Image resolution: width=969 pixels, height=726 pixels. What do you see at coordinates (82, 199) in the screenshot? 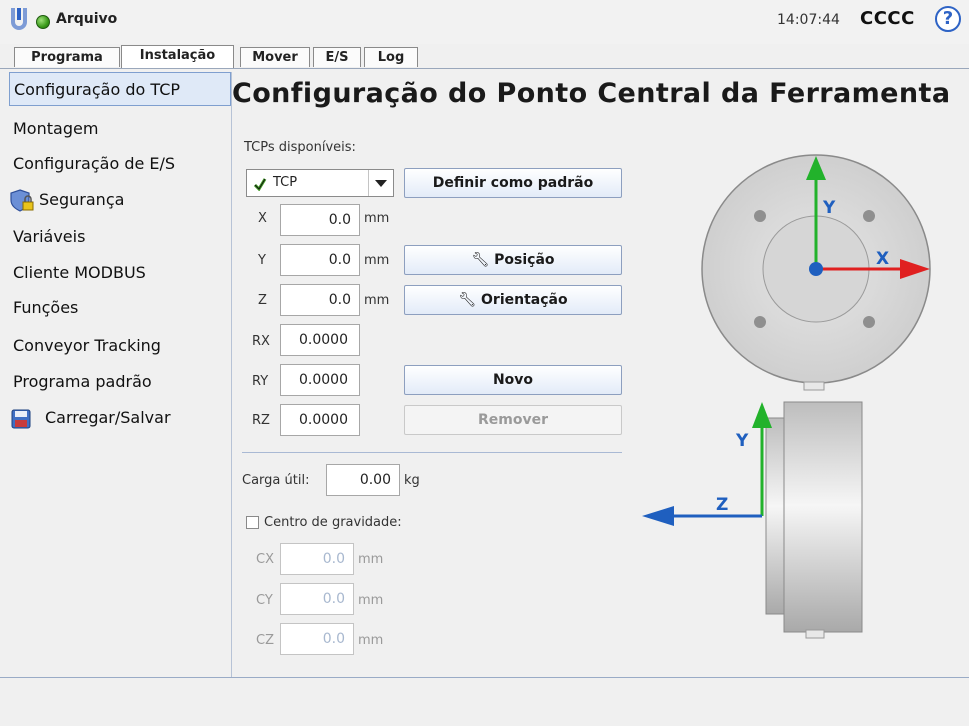
I see `sidebar-item-label: Segurança` at bounding box center [82, 199].